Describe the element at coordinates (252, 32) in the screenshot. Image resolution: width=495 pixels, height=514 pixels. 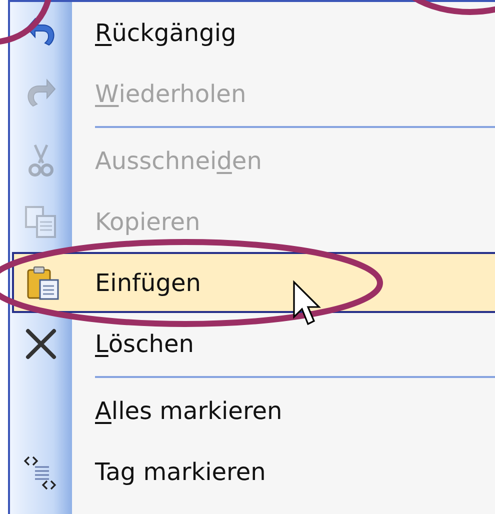
I see `menu-item: Rückgängig` at that location.